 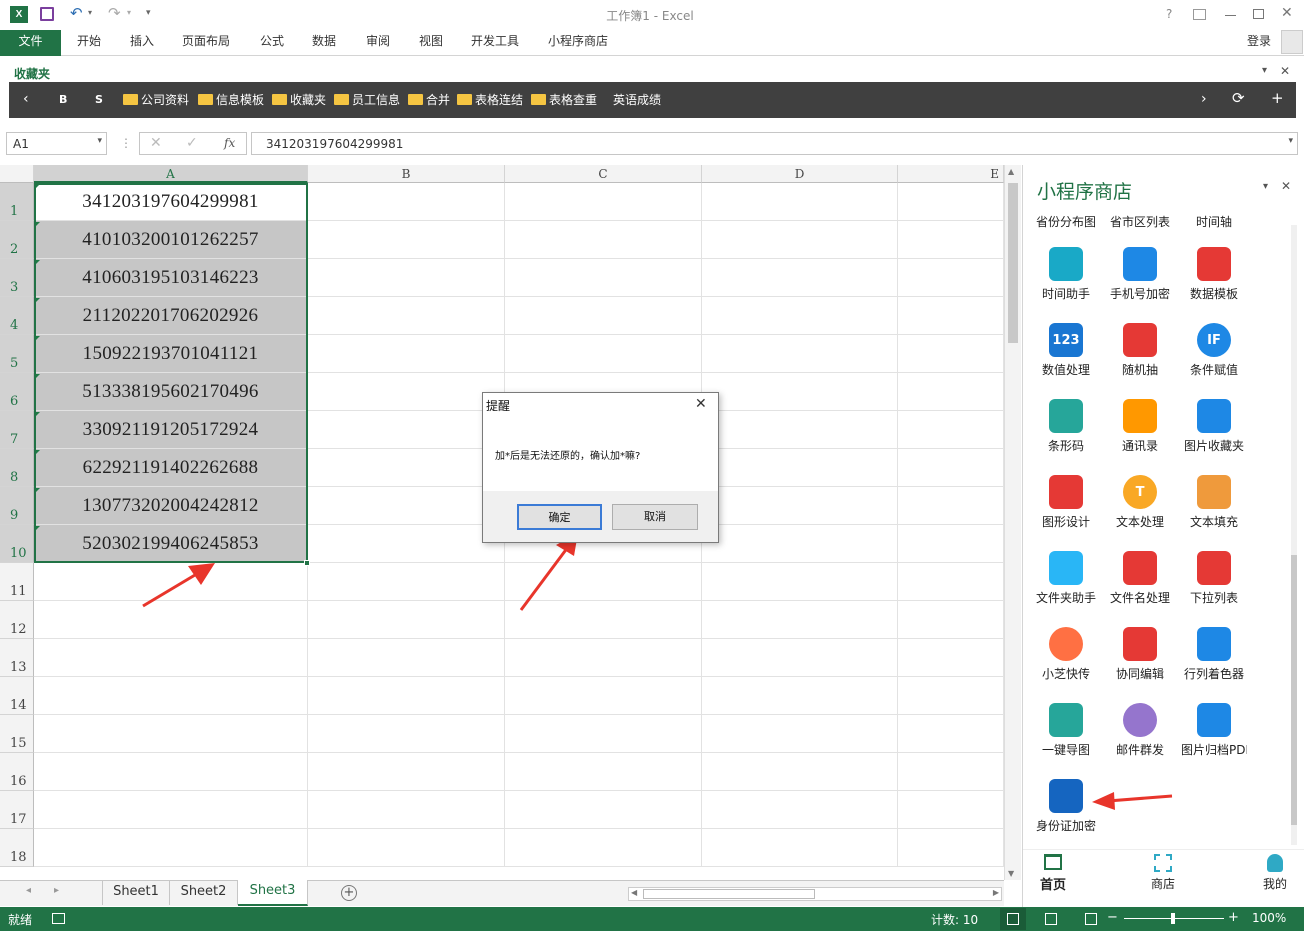 What do you see at coordinates (600, 467) in the screenshot?
I see `reminder-dialog: 提醒 ✕ 加*后是无法还原的，确认加*嘛? 确定 取消` at bounding box center [600, 467].